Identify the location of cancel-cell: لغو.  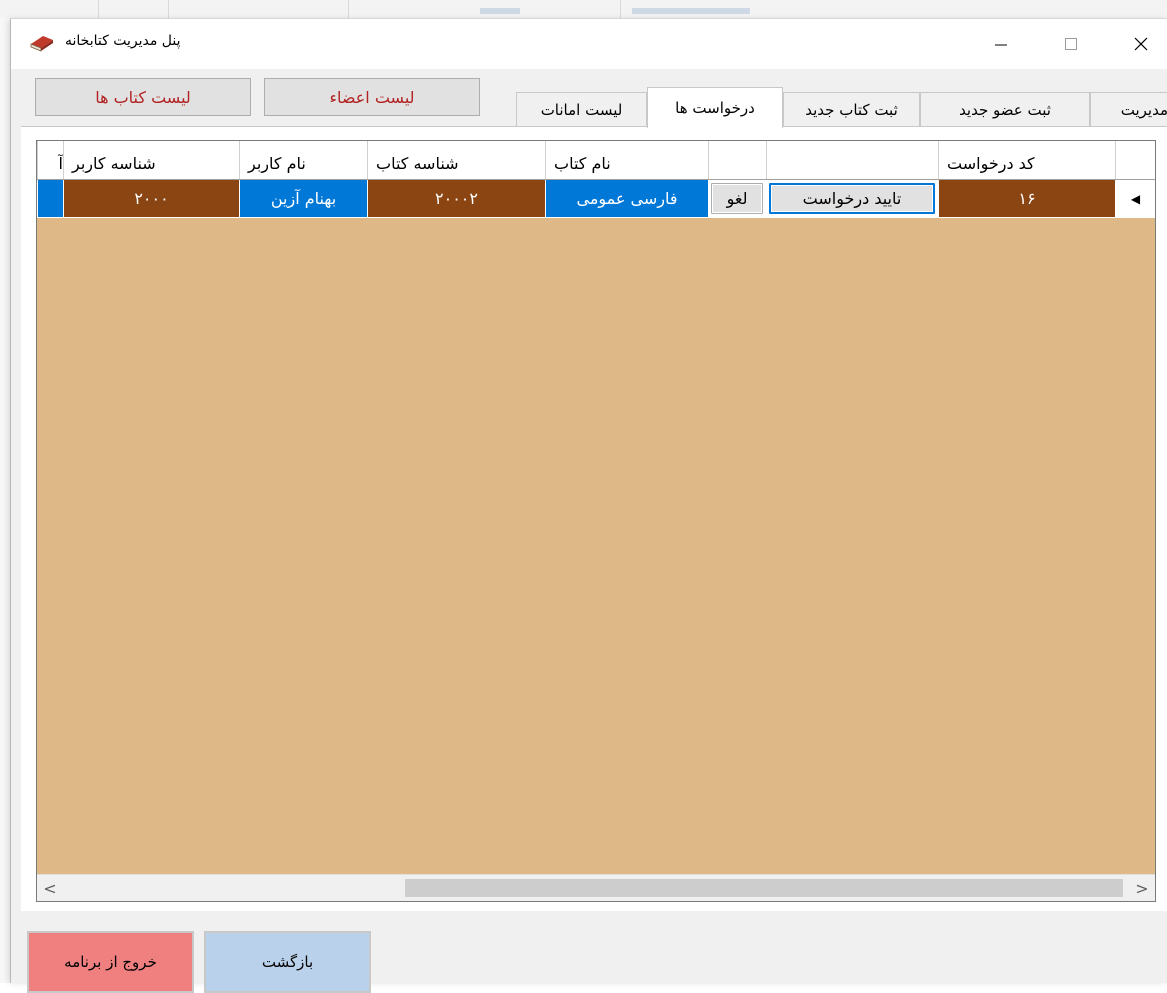
(737, 199).